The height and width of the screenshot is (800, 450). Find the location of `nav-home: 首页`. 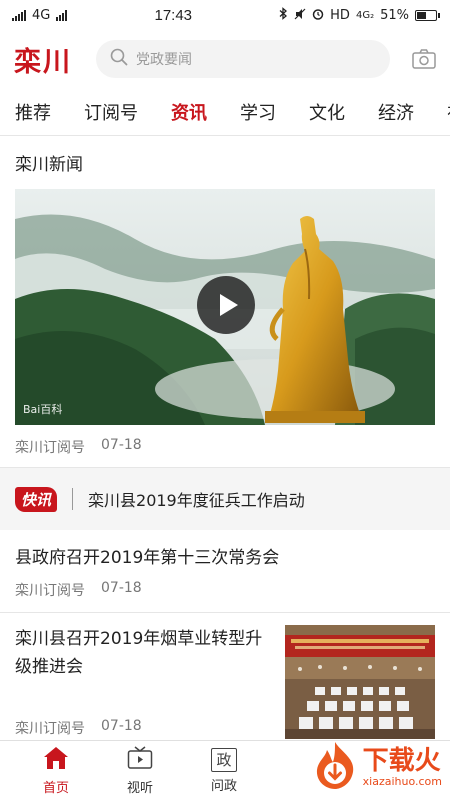

nav-home: 首页 is located at coordinates (56, 771).